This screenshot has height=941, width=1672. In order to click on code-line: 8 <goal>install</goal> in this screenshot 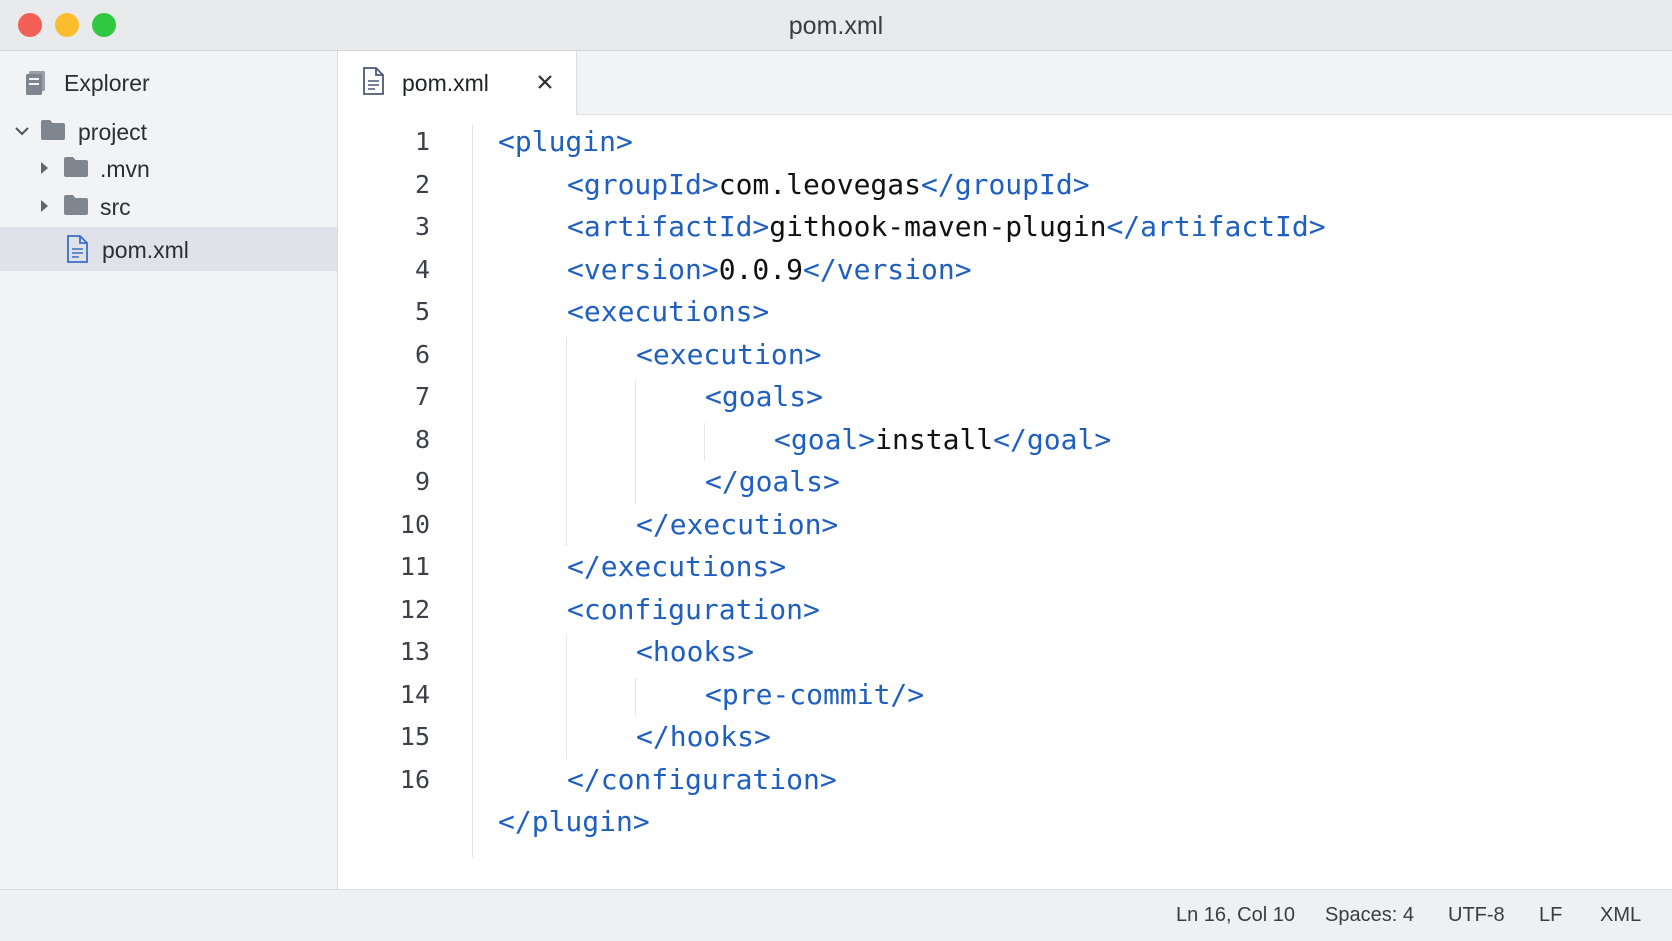, I will do `click(1005, 440)`.